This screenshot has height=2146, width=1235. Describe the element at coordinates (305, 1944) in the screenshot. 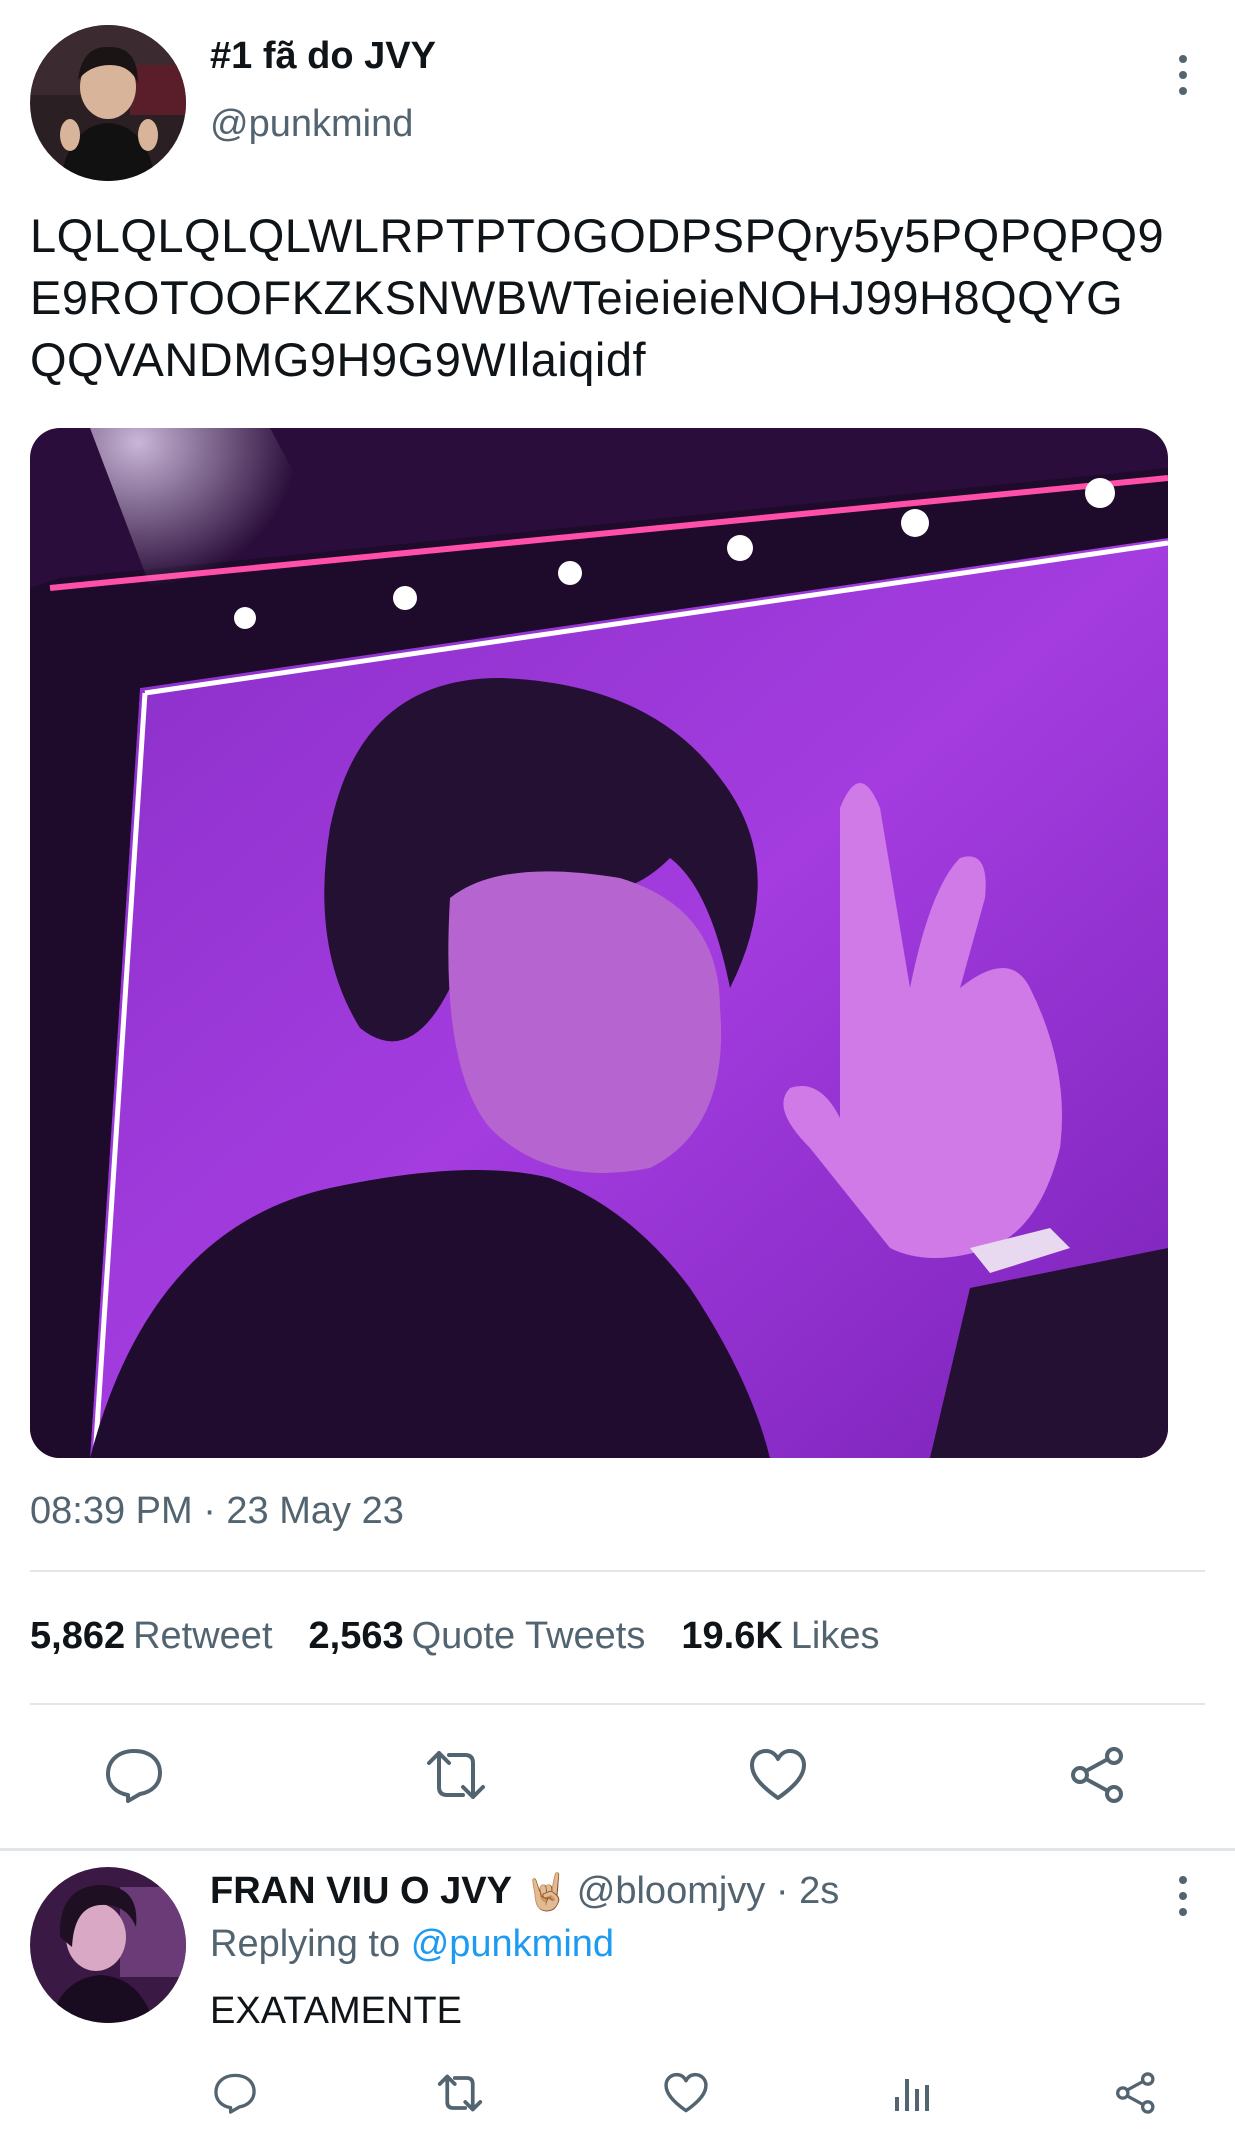

I see `replying-to-prefix: Replying to` at that location.